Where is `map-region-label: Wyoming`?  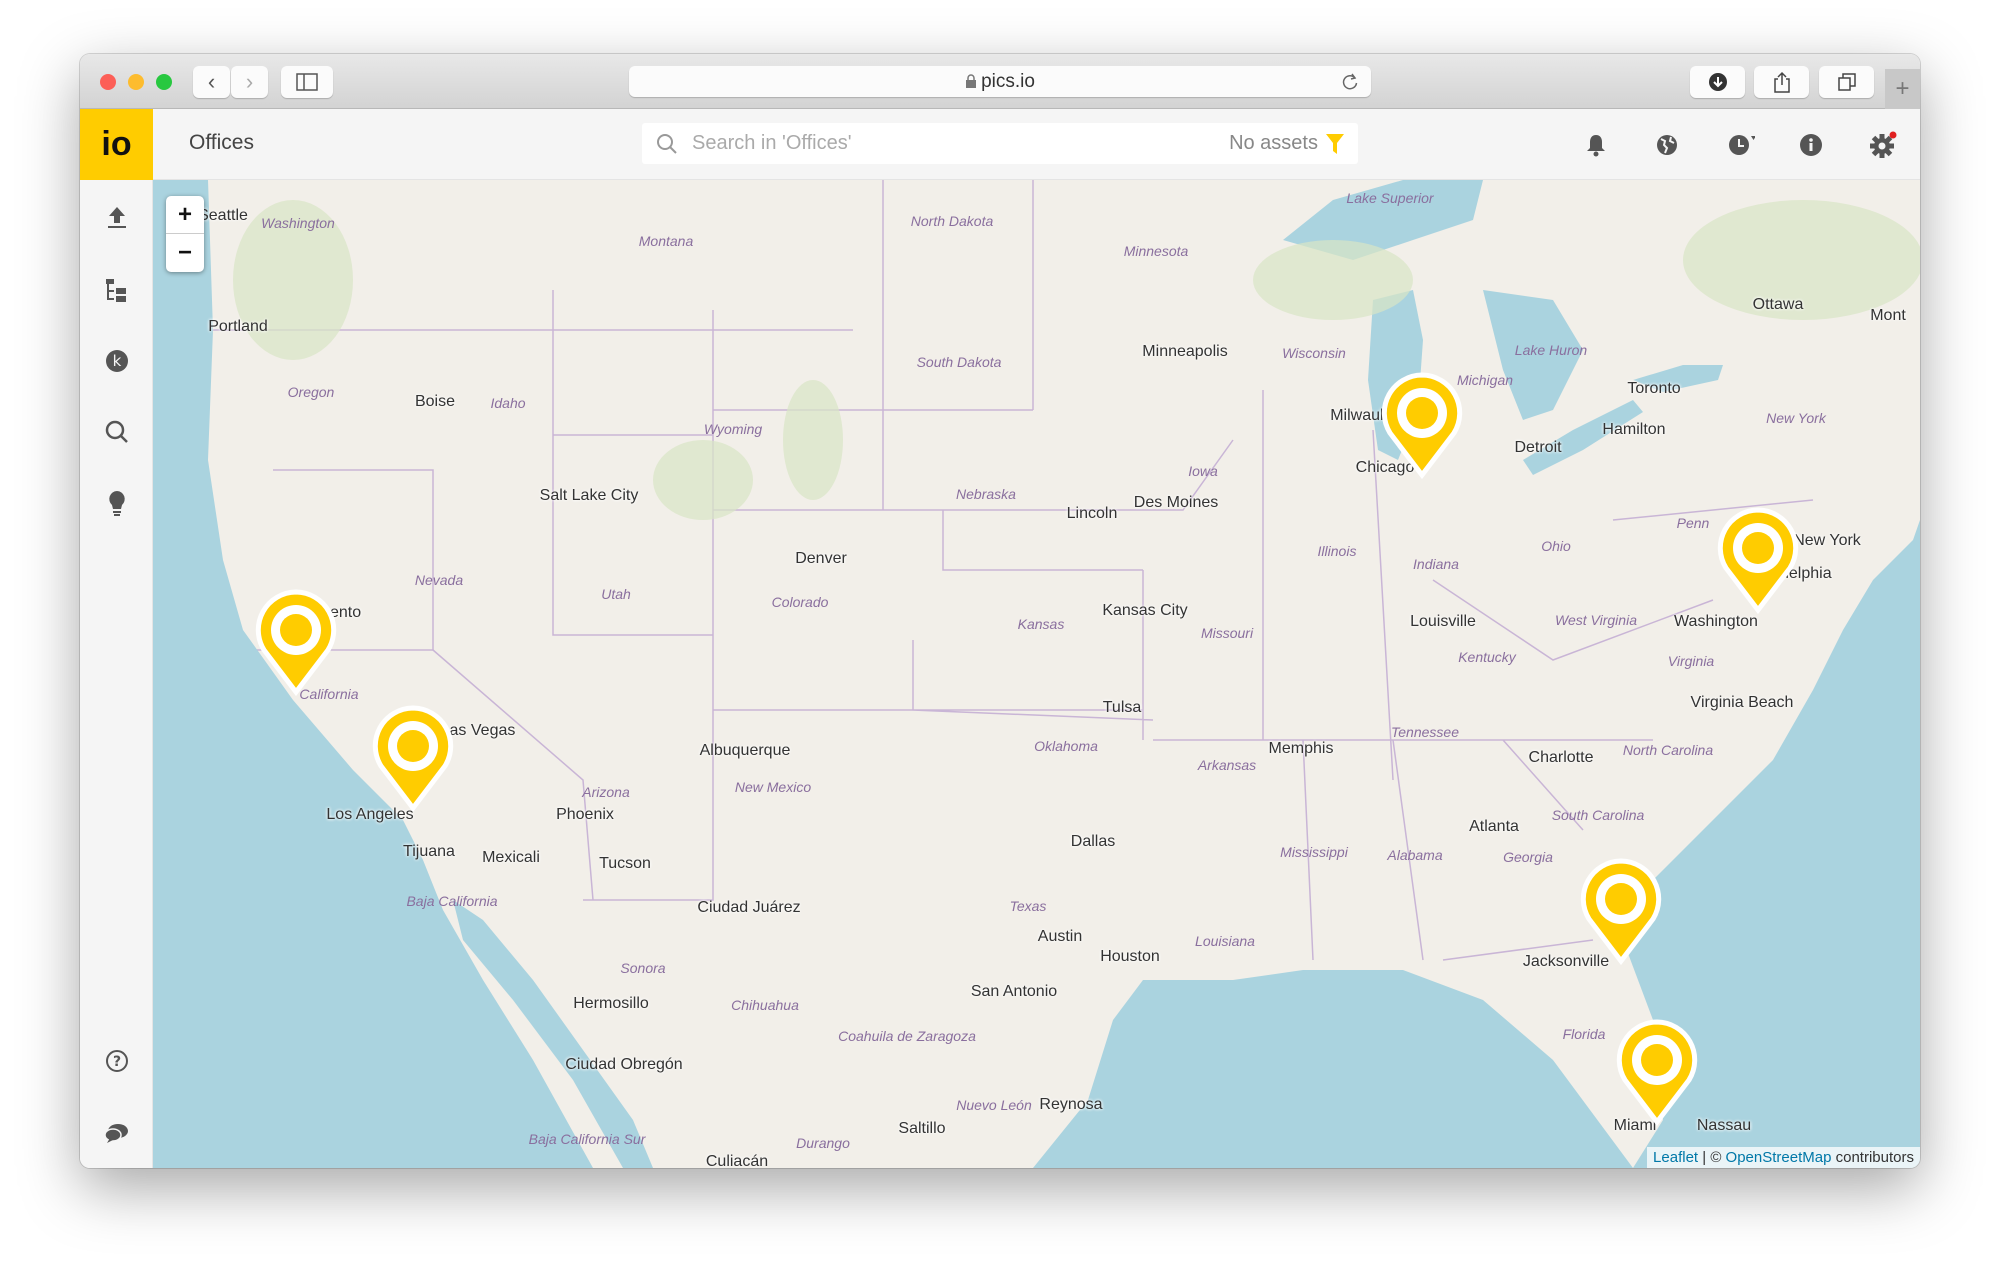 map-region-label: Wyoming is located at coordinates (733, 429).